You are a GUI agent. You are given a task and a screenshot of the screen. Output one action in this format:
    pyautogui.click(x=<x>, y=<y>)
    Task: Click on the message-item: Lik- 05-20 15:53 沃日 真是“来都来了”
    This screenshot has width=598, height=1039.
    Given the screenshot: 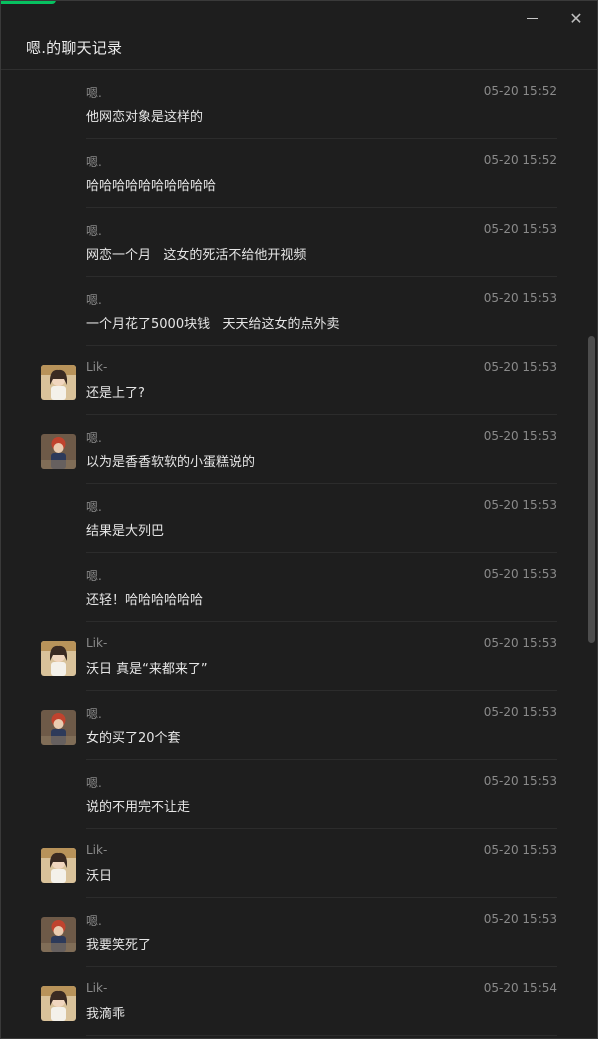 What is the action you would take?
    pyautogui.click(x=299, y=656)
    